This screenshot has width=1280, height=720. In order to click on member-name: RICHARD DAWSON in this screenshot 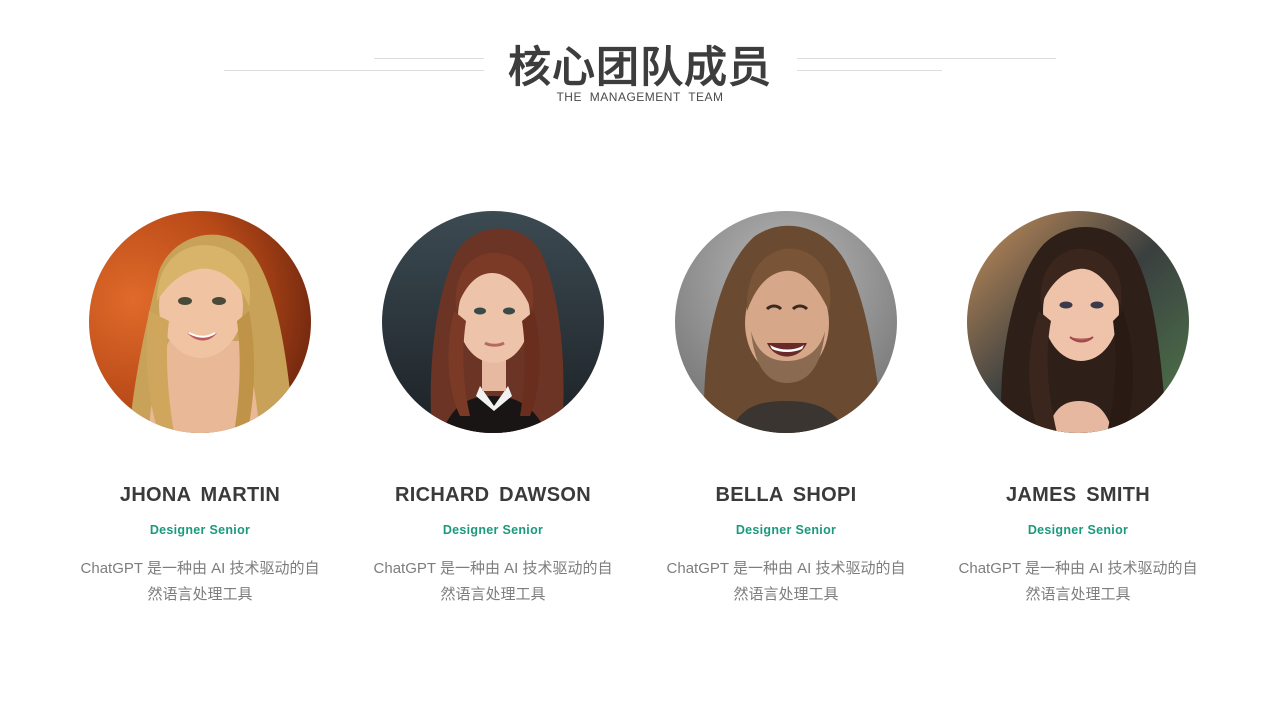, I will do `click(493, 495)`.